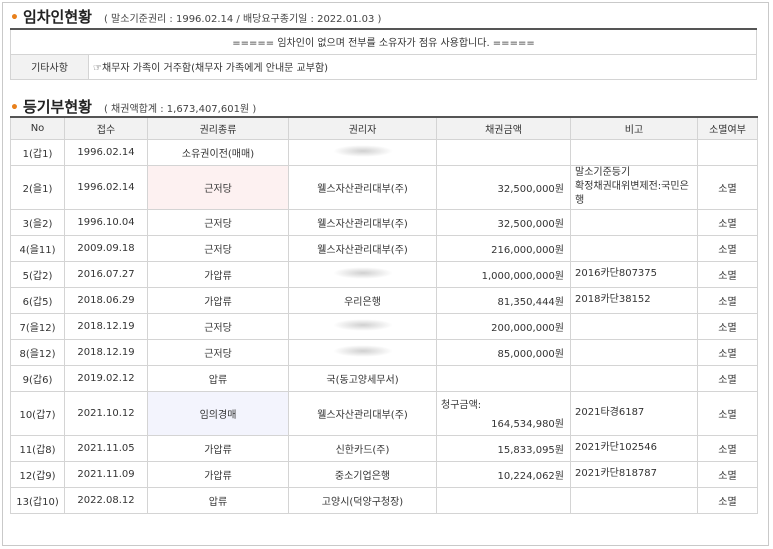 The image size is (773, 549). What do you see at coordinates (503, 274) in the screenshot?
I see `cell-amount: 1,000,000,000원` at bounding box center [503, 274].